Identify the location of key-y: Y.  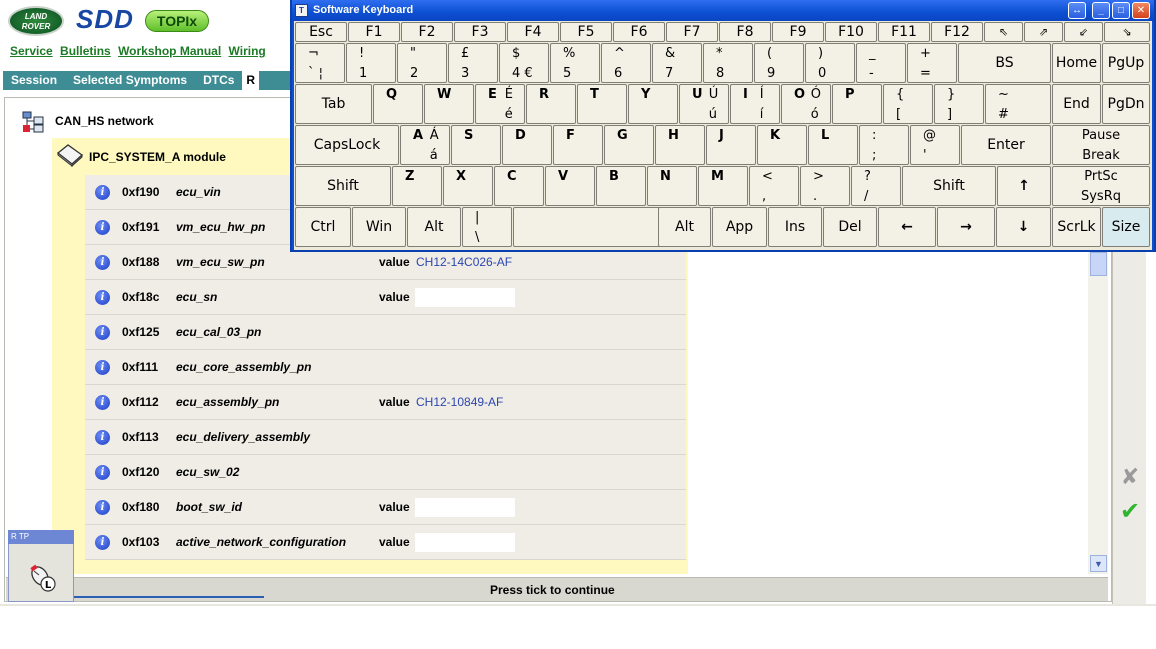
(653, 104).